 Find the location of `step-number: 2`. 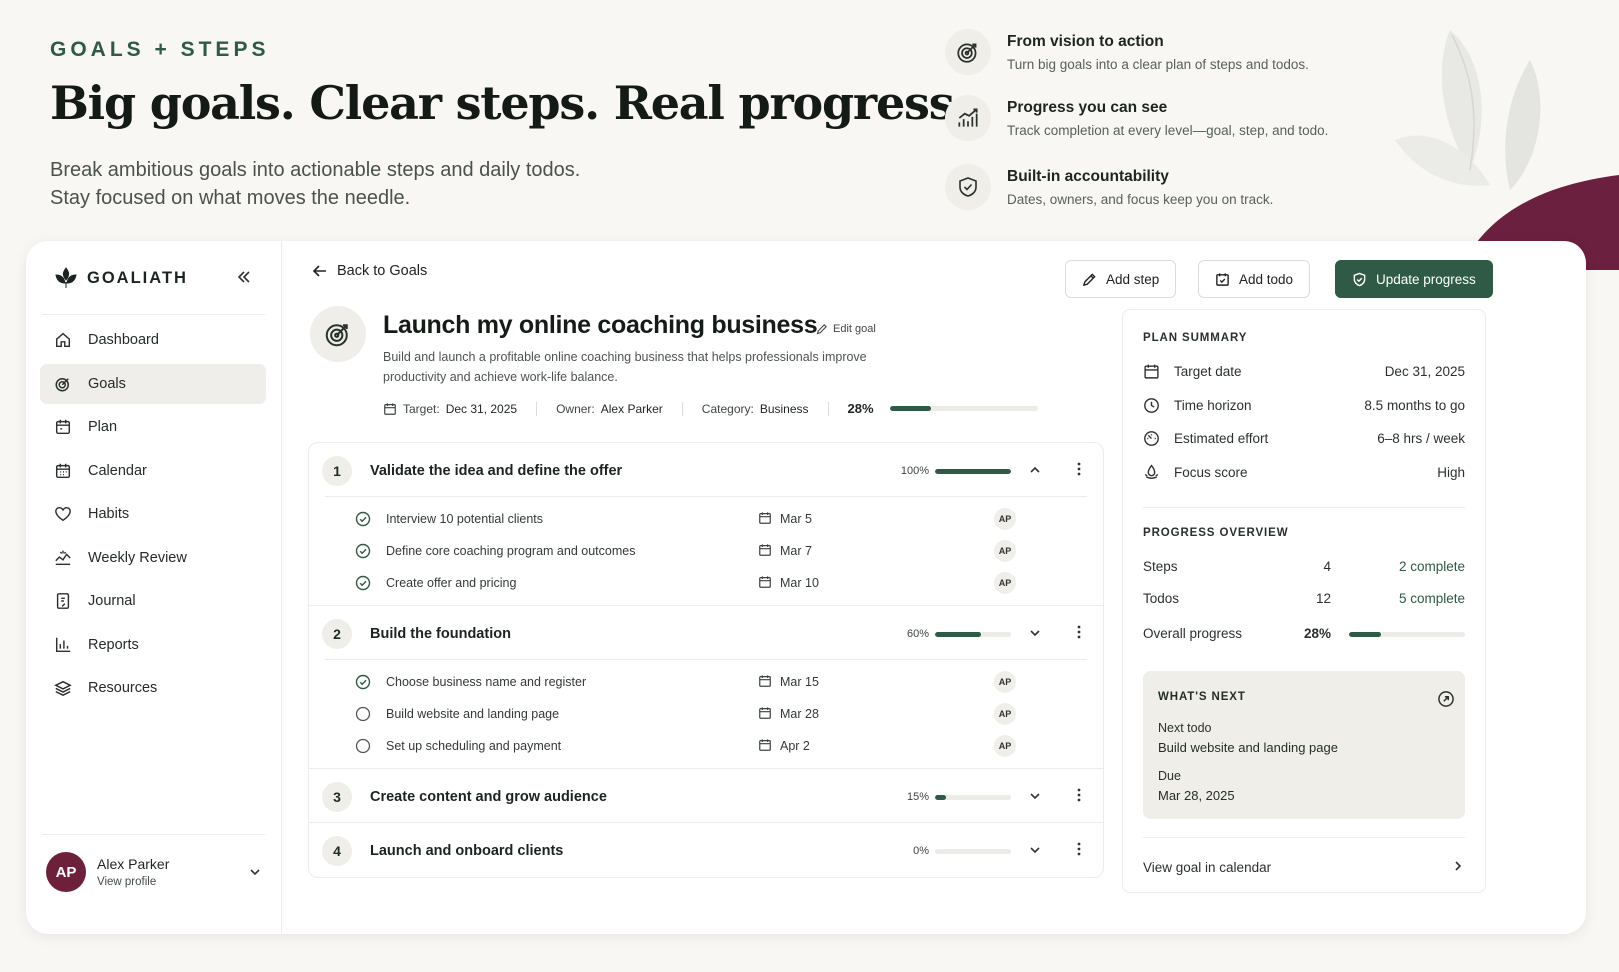

step-number: 2 is located at coordinates (337, 634).